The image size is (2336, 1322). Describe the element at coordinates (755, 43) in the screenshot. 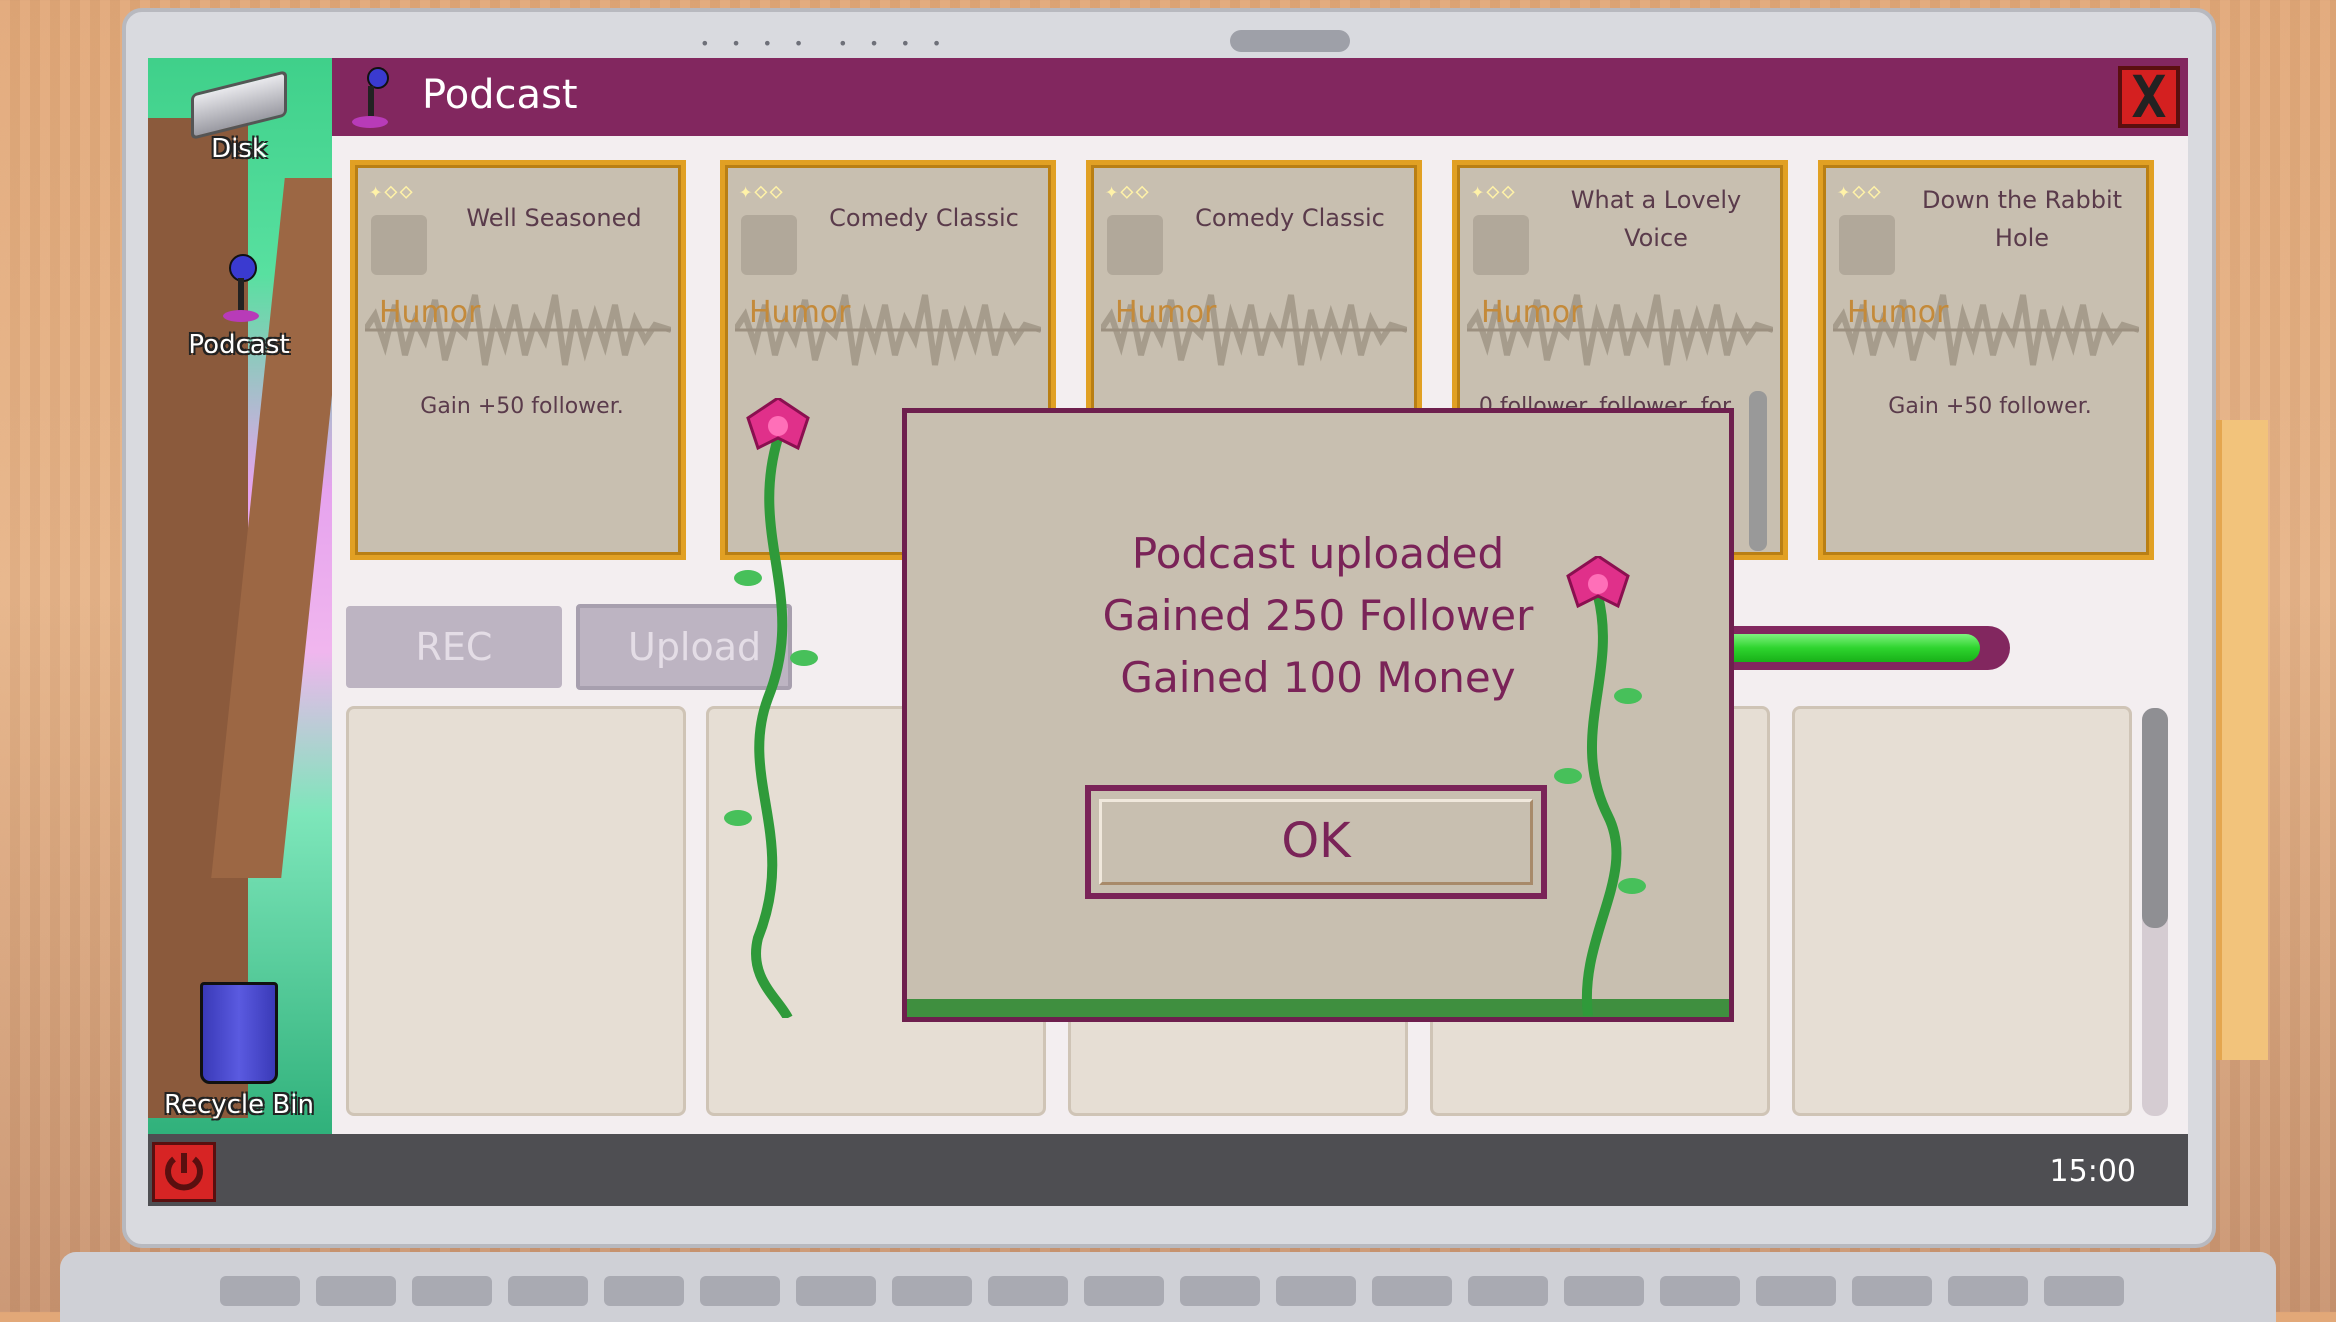

I see `speaker-dots-left: • • • •` at that location.